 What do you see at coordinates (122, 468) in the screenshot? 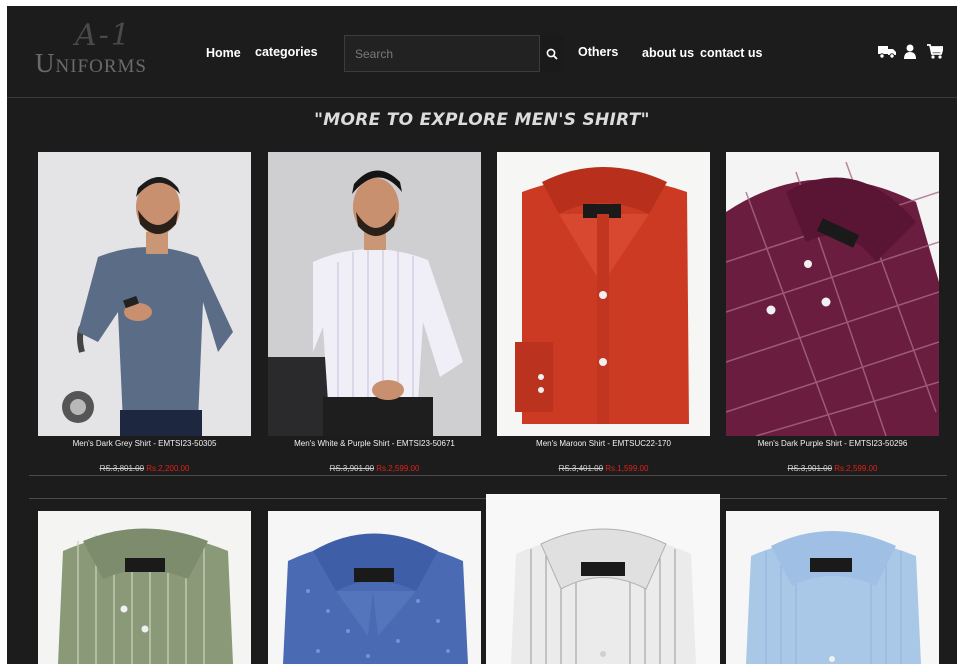
I see `original-price: RS.3,801.00` at bounding box center [122, 468].